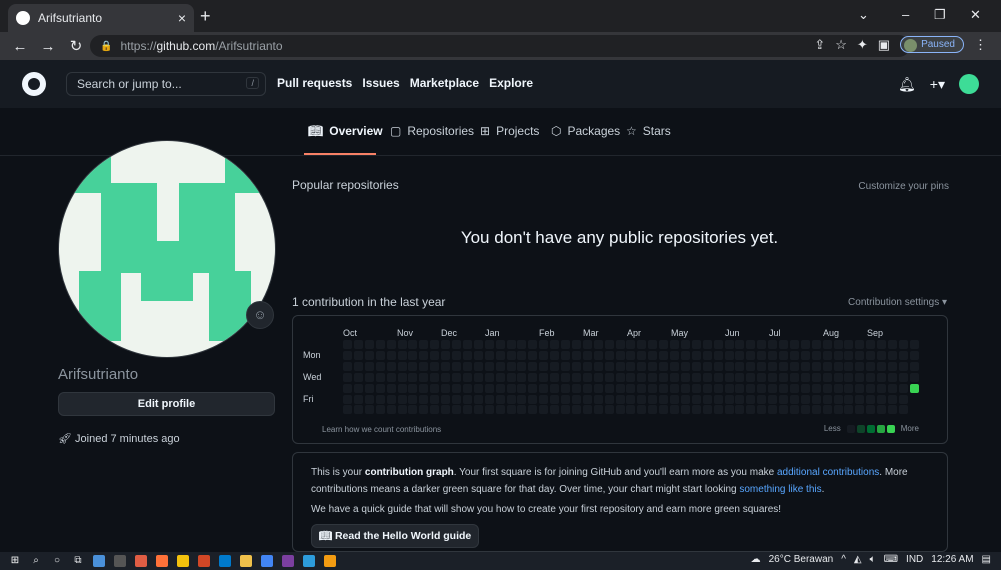  What do you see at coordinates (932, 44) in the screenshot?
I see `profile-paused-button: Paused` at bounding box center [932, 44].